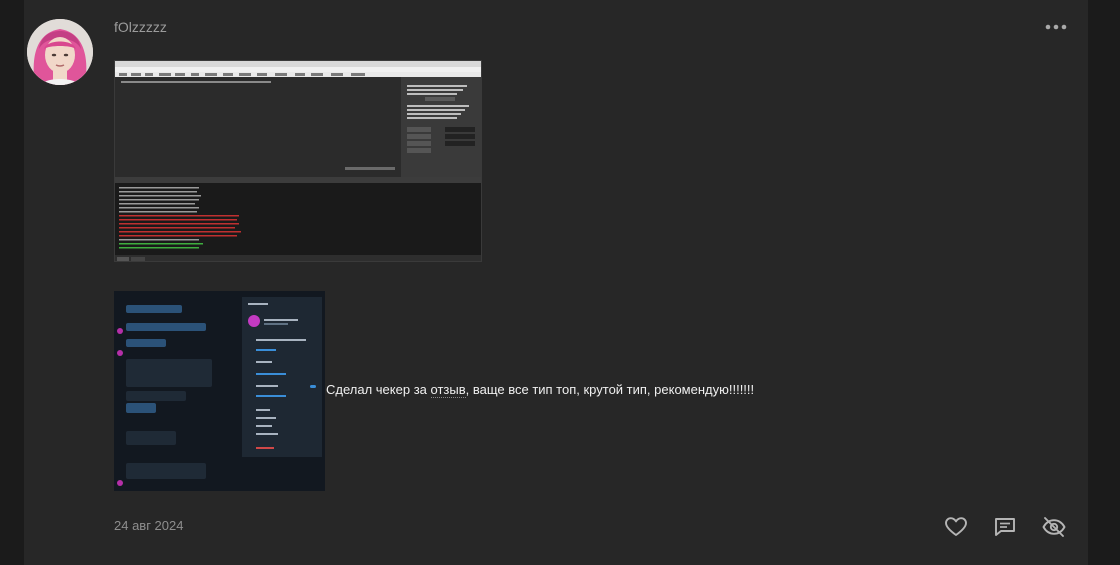 This screenshot has width=1120, height=565. What do you see at coordinates (448, 390) in the screenshot?
I see `message-link-review: отзыв` at bounding box center [448, 390].